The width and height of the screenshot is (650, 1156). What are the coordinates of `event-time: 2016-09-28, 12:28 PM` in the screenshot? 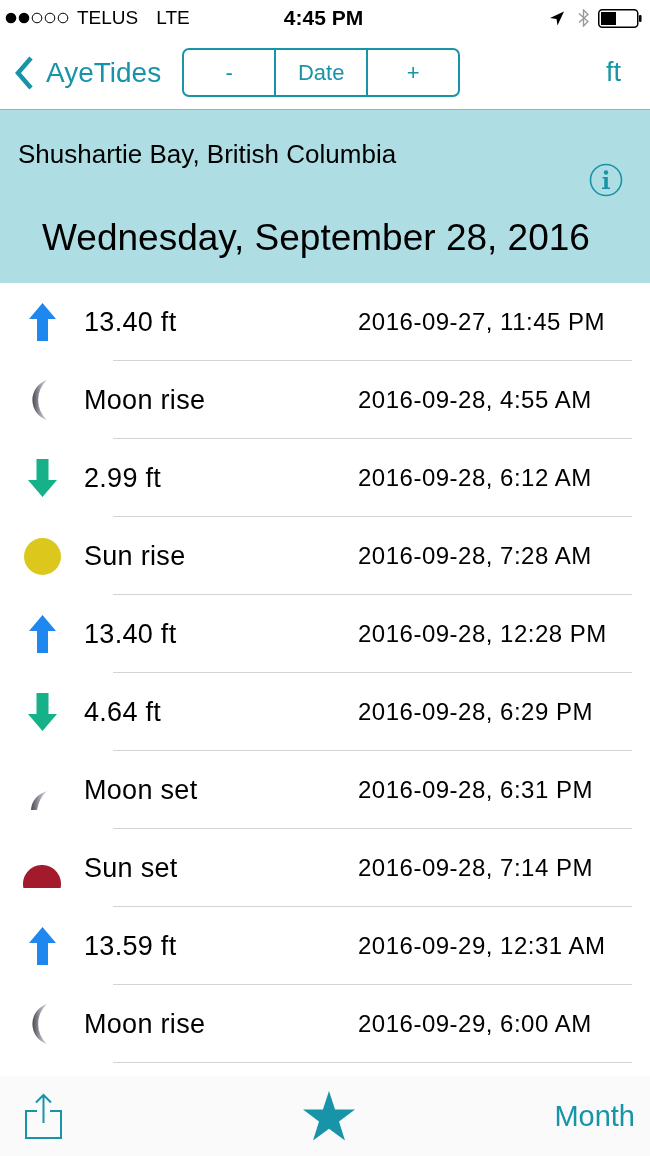 It's located at (482, 634).